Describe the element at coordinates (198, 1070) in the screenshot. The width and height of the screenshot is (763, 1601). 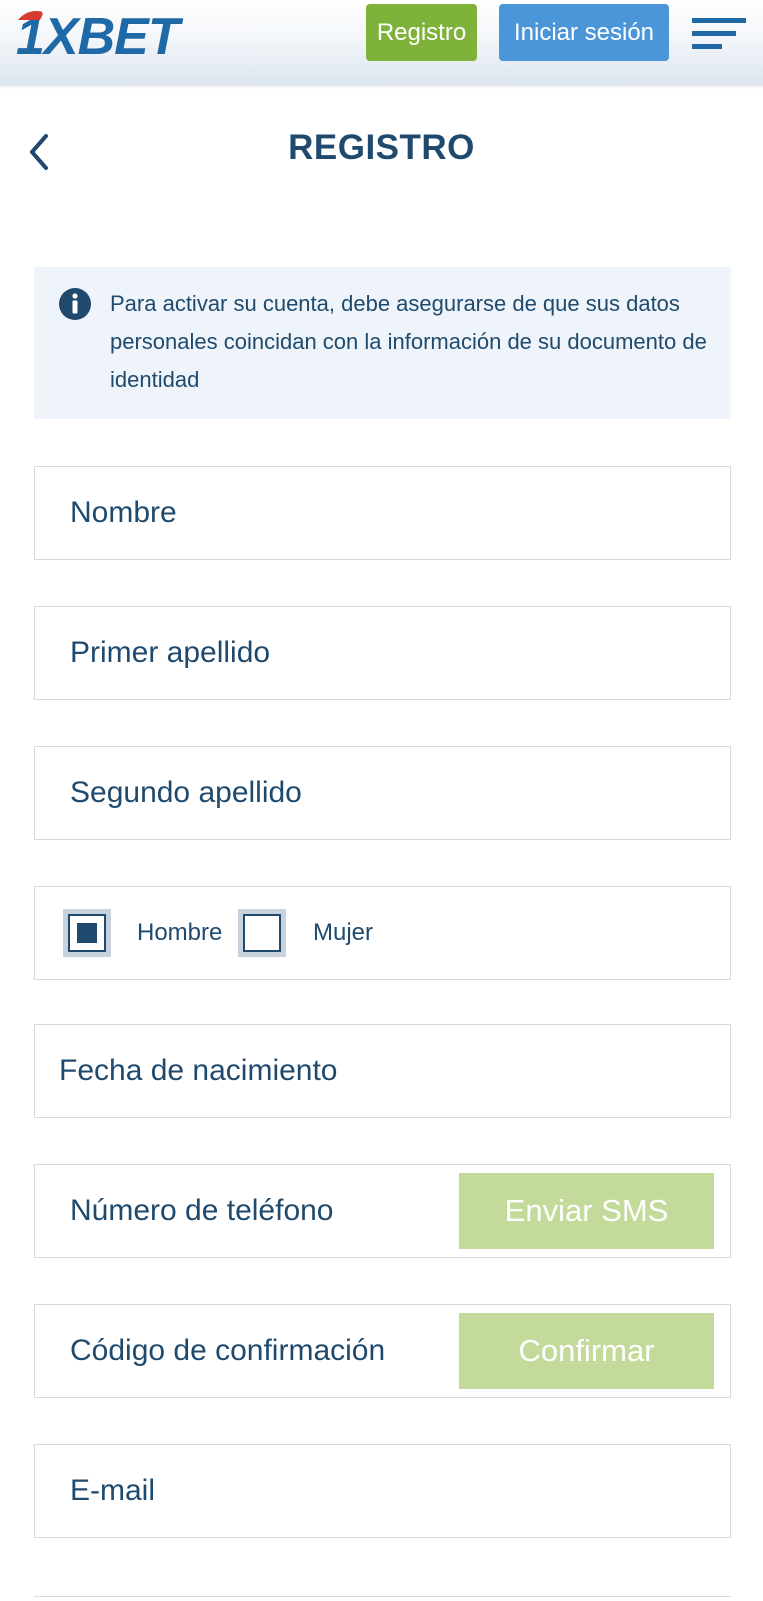
I see `birth-date-placeholder: Fecha de nacimiento` at that location.